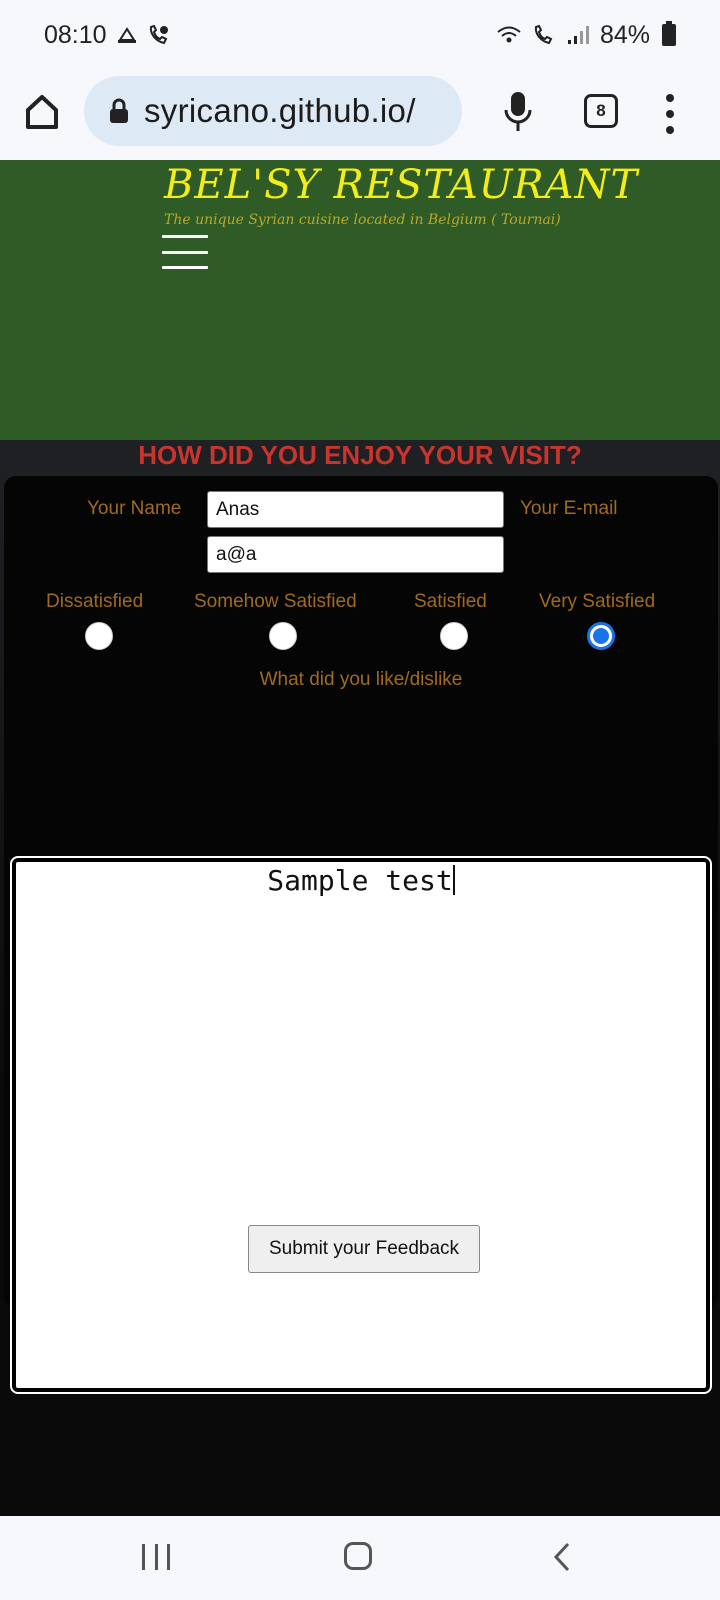 The image size is (720, 1600). I want to click on name-label: Your Name, so click(134, 508).